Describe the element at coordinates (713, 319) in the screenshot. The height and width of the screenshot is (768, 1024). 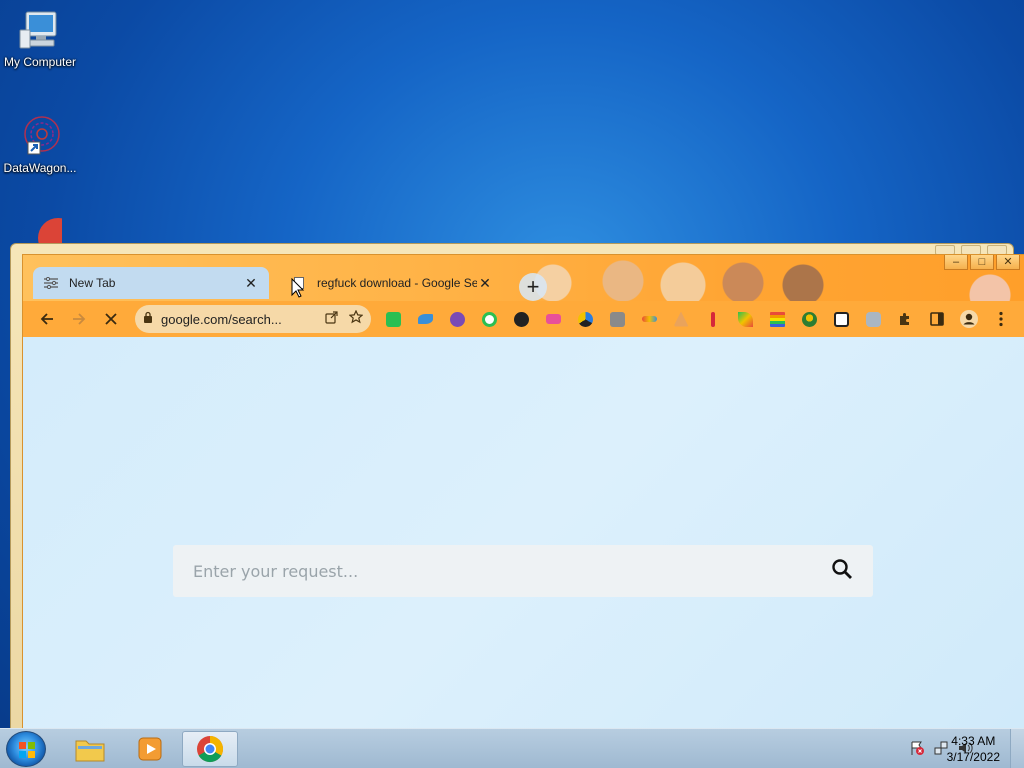
I see `extension-bar-red-icon` at that location.